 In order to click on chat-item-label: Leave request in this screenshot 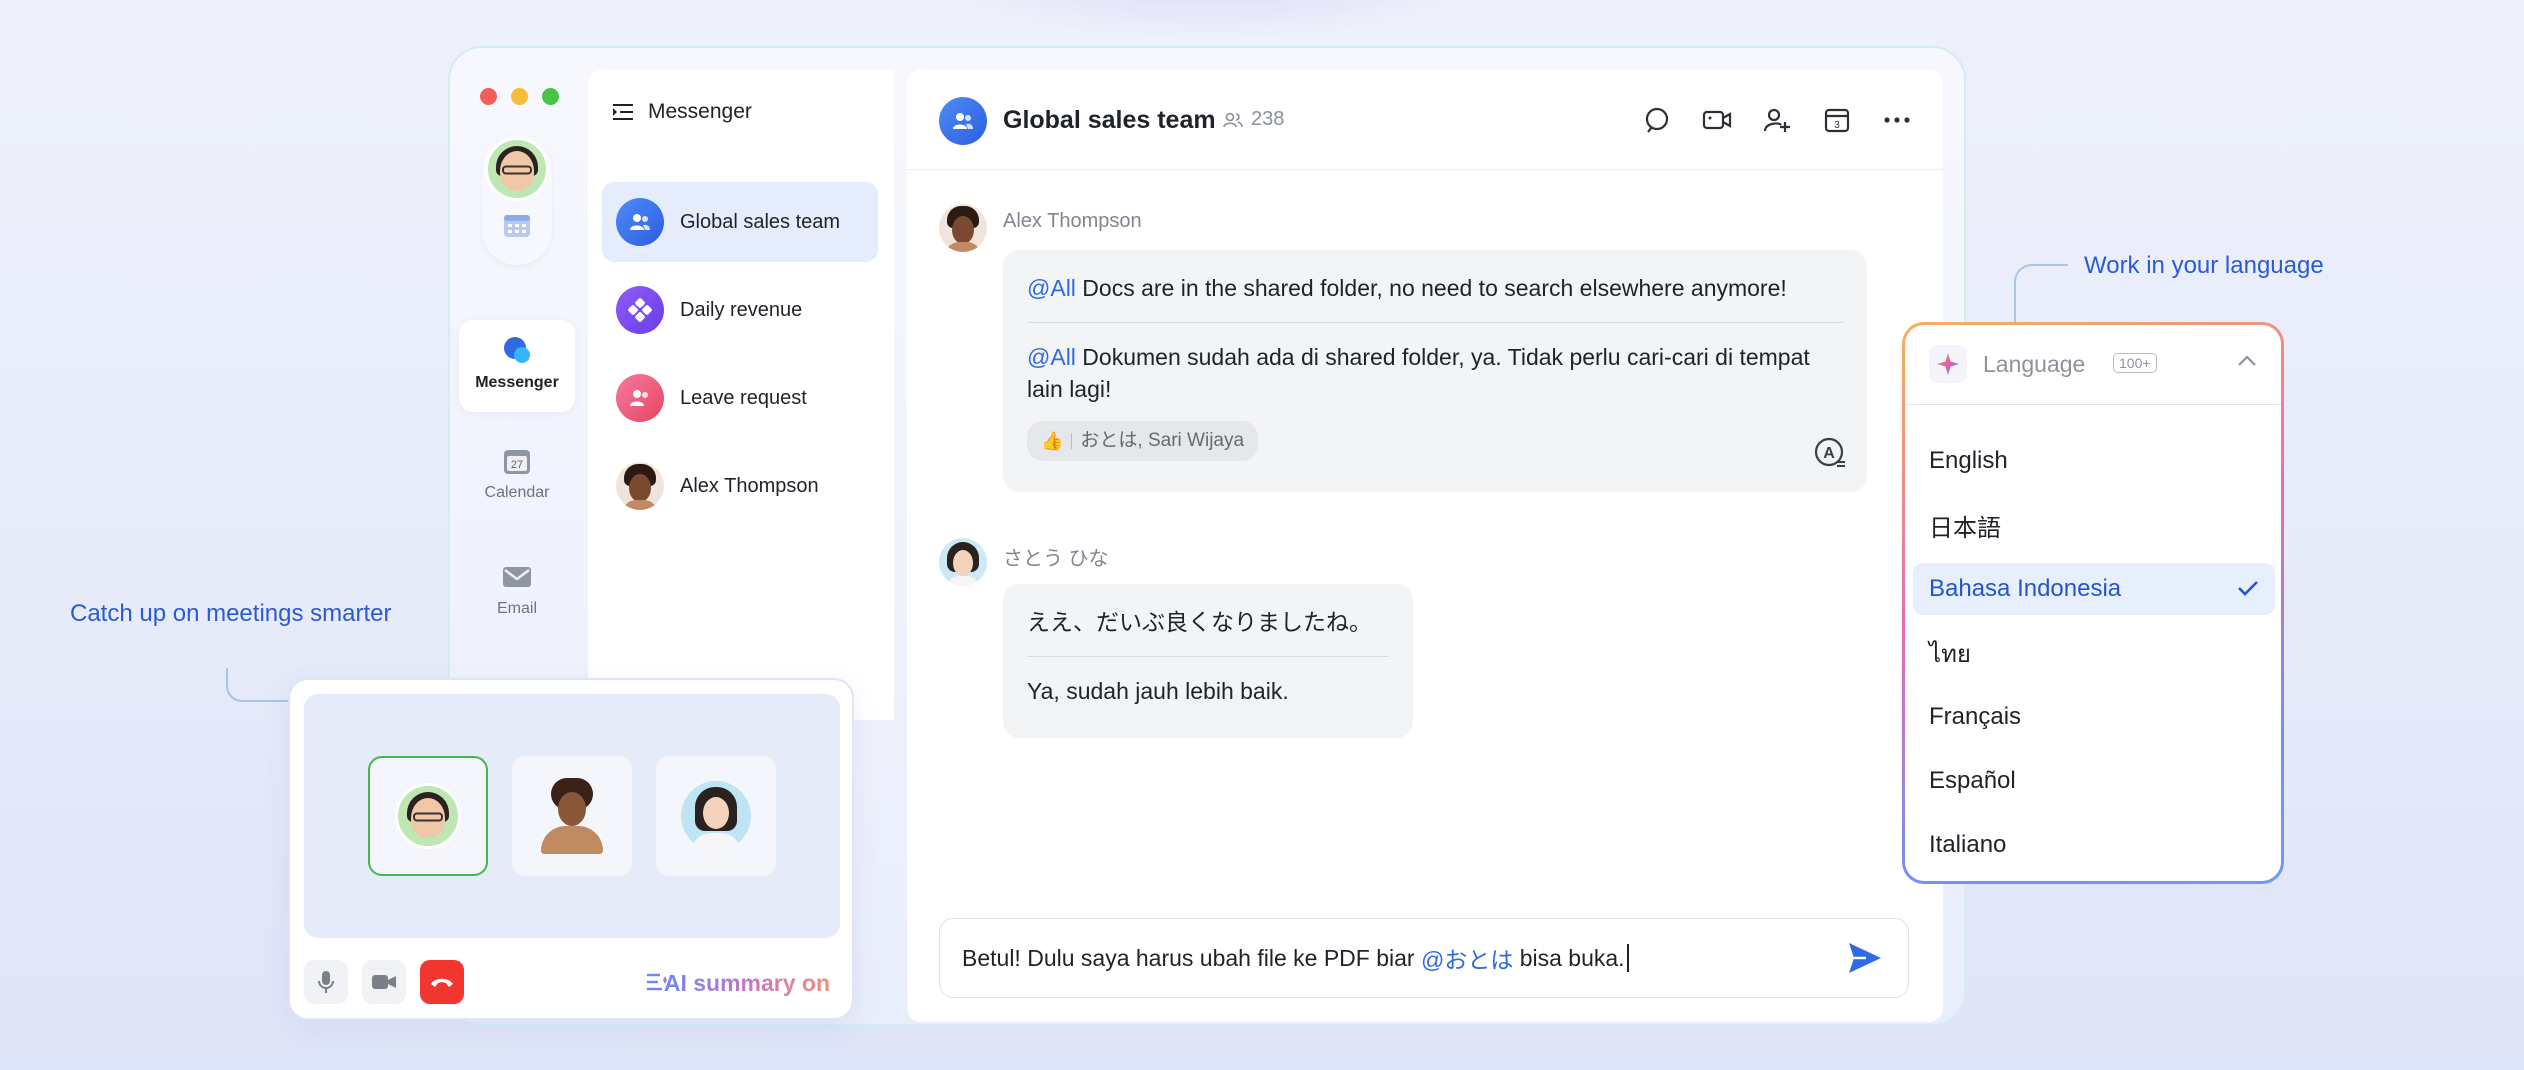, I will do `click(743, 397)`.